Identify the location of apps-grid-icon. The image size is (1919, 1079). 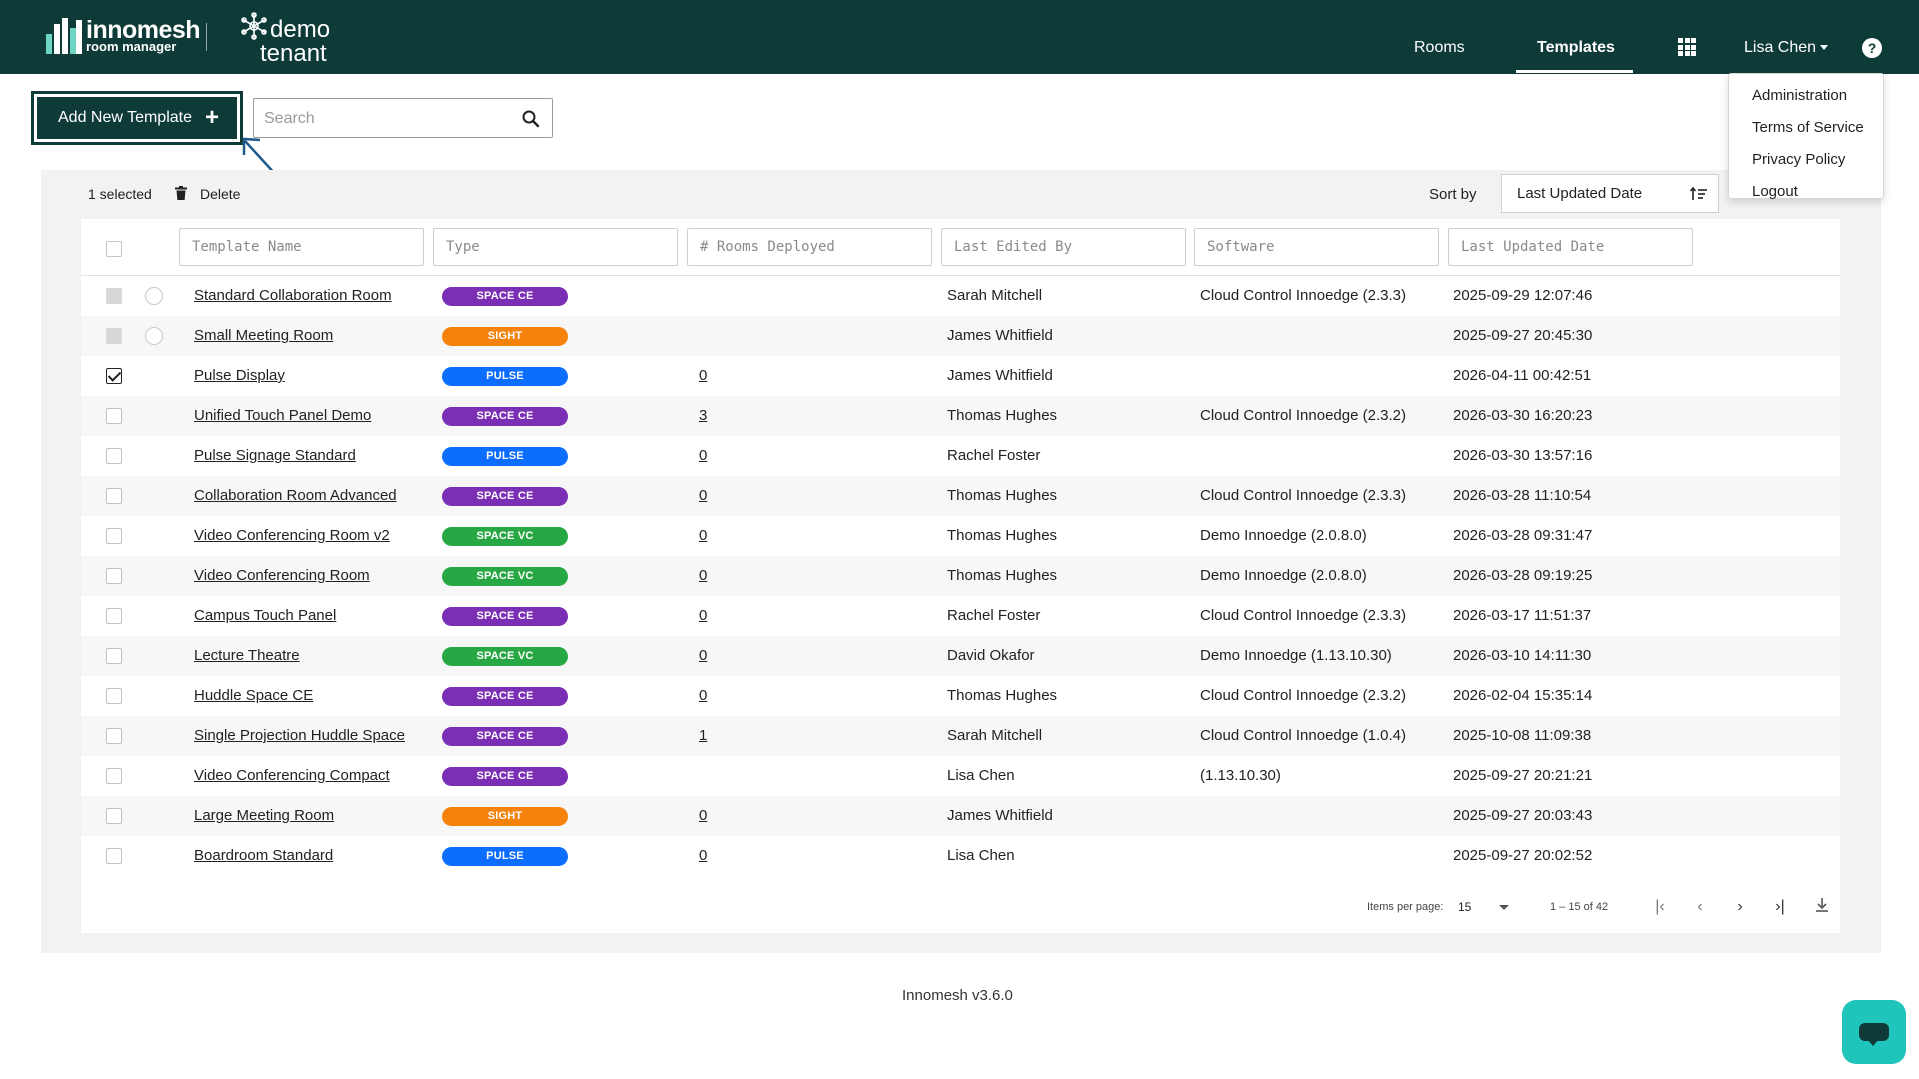
(1687, 47).